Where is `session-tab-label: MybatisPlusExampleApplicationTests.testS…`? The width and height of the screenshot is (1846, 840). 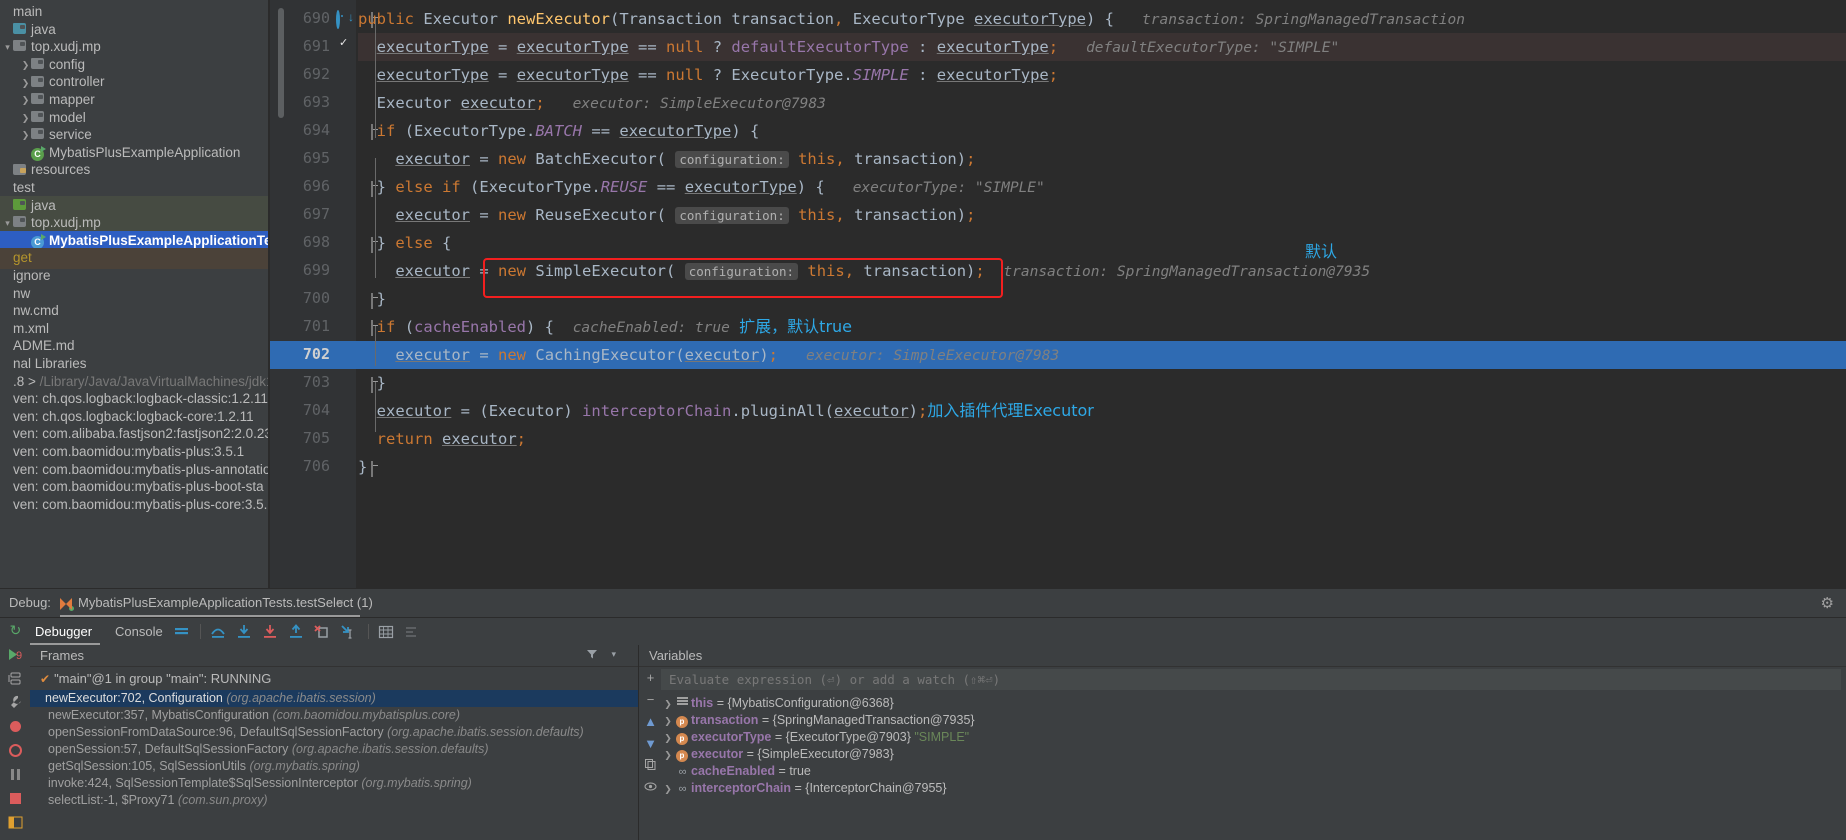 session-tab-label: MybatisPlusExampleApplicationTests.testS… is located at coordinates (225, 602).